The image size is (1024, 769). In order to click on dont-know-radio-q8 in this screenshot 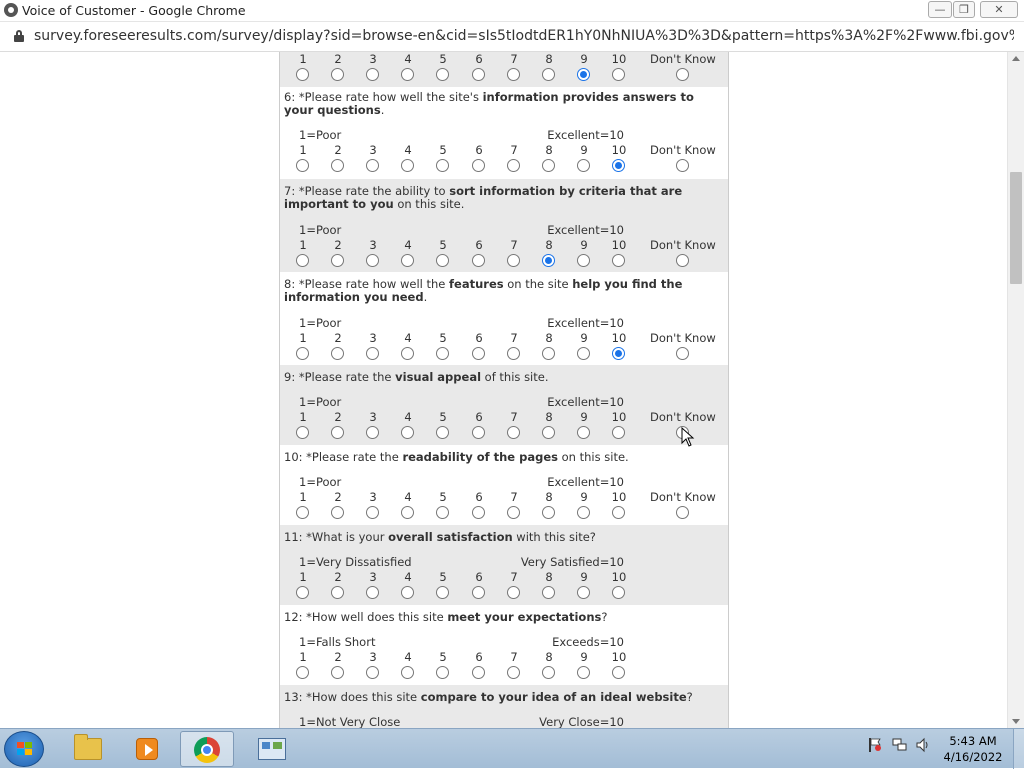, I will do `click(682, 353)`.